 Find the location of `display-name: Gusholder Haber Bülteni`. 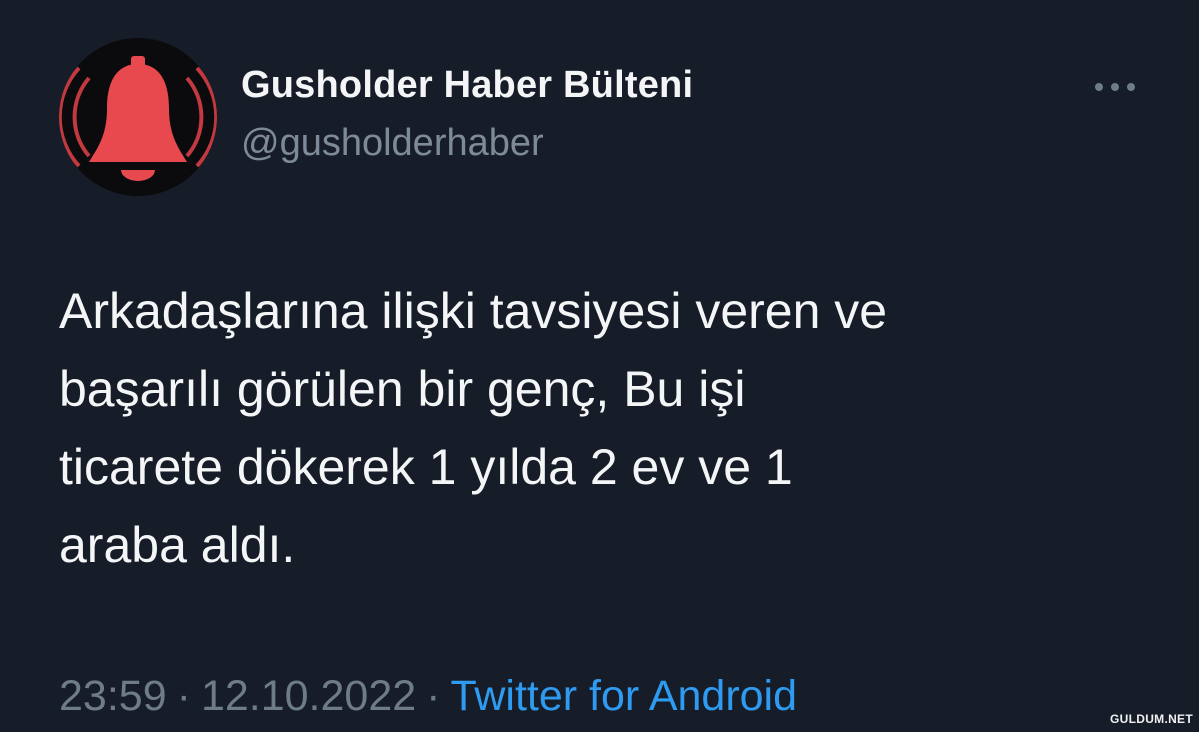

display-name: Gusholder Haber Bülteni is located at coordinates (467, 85).